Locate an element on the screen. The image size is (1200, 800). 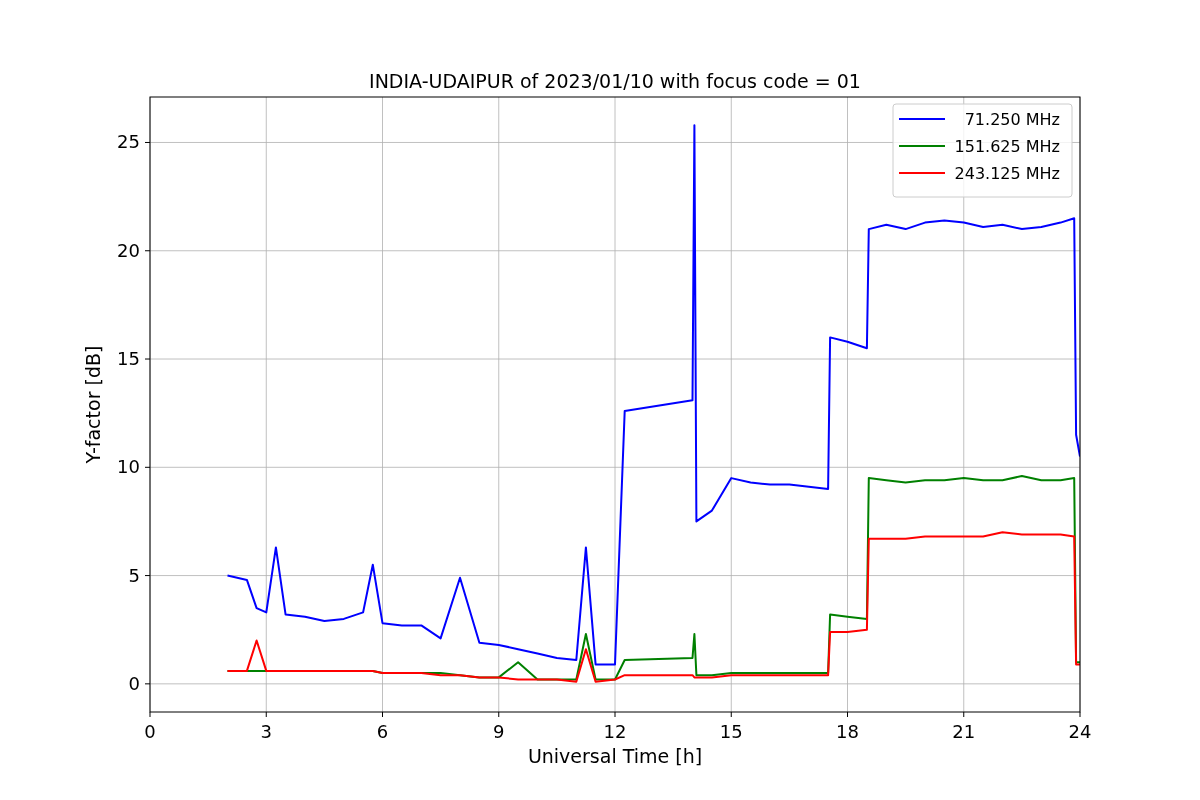
y-tick-label: 15 is located at coordinates (128, 358).